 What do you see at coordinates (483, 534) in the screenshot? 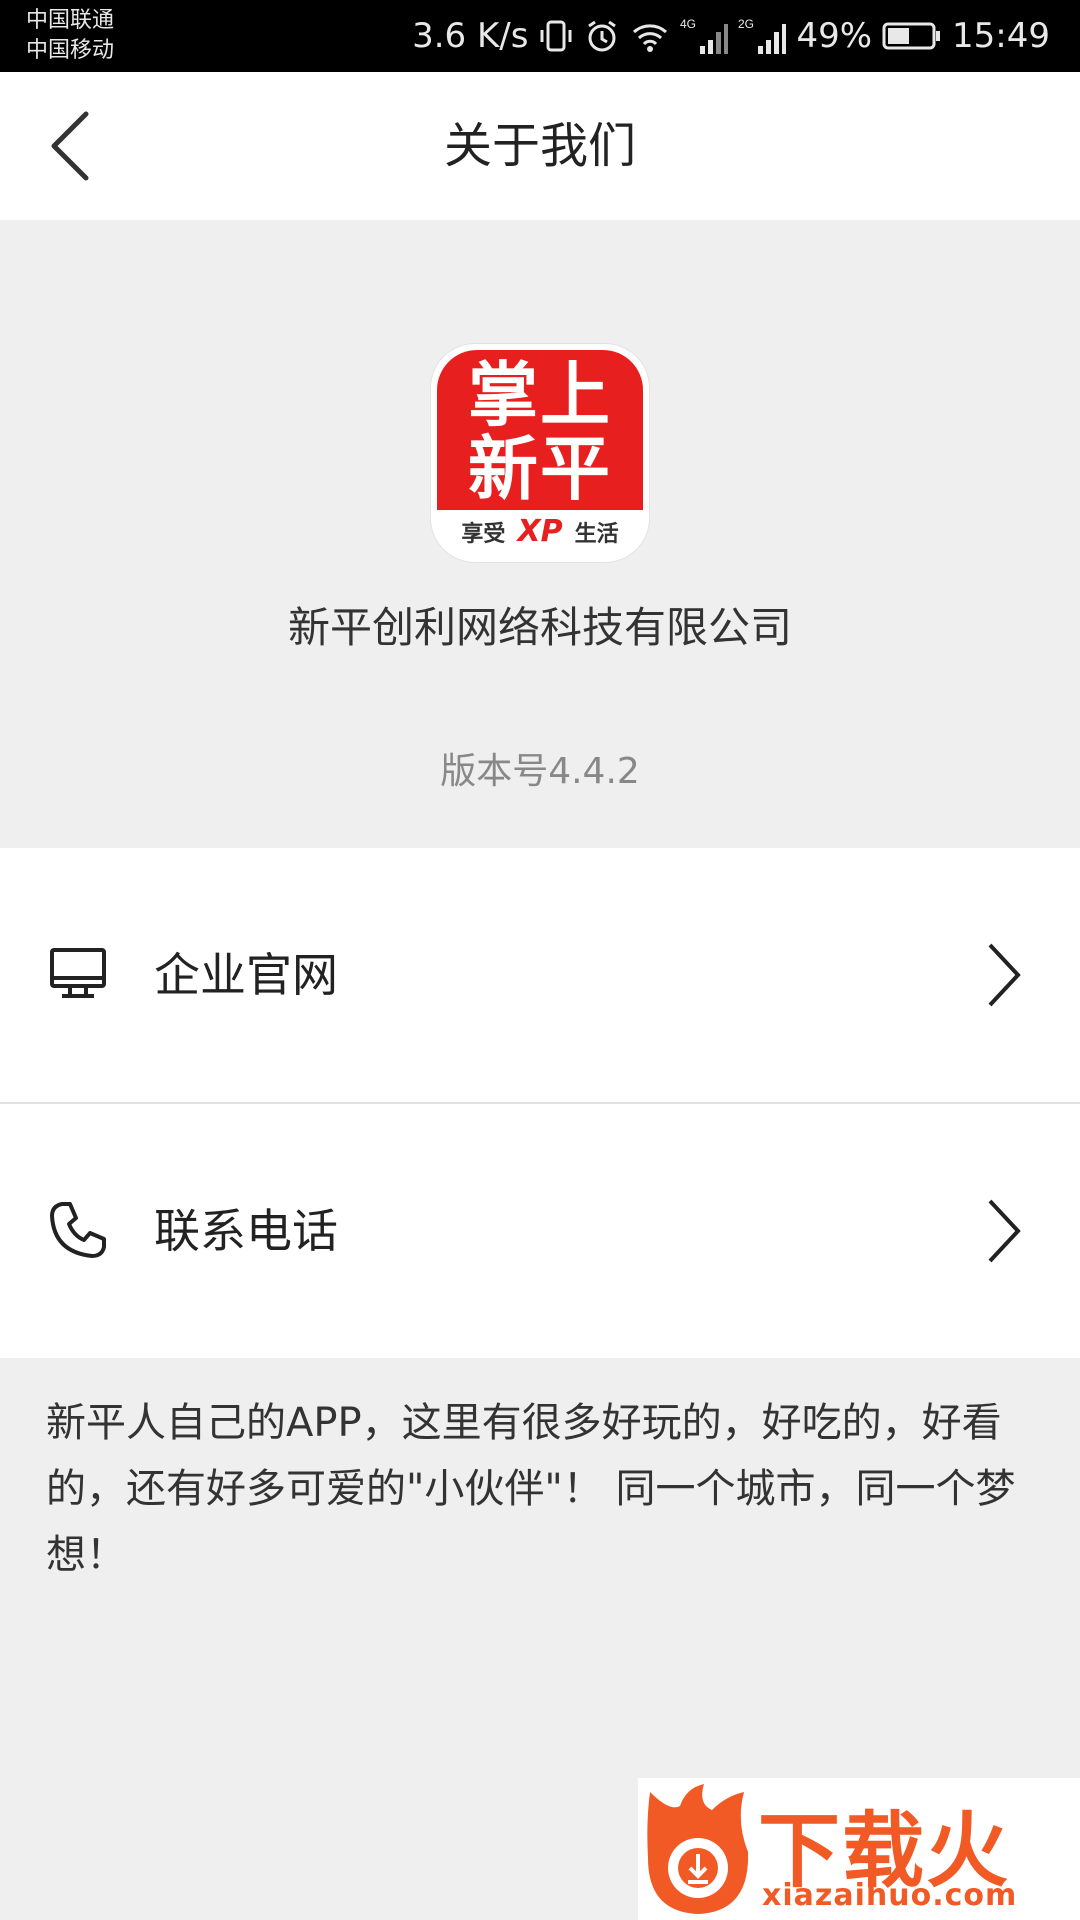
I see `logo-tag-left: 享受` at bounding box center [483, 534].